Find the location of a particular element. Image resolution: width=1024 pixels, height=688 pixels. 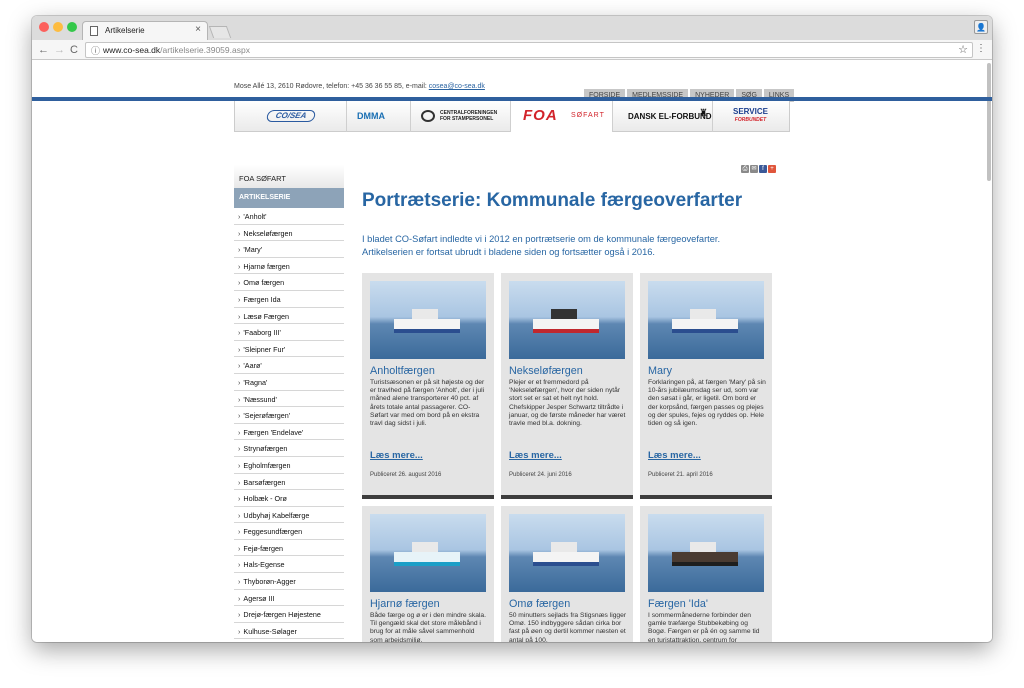

sidebar-item: › Fejø-færgen is located at coordinates (289, 548).